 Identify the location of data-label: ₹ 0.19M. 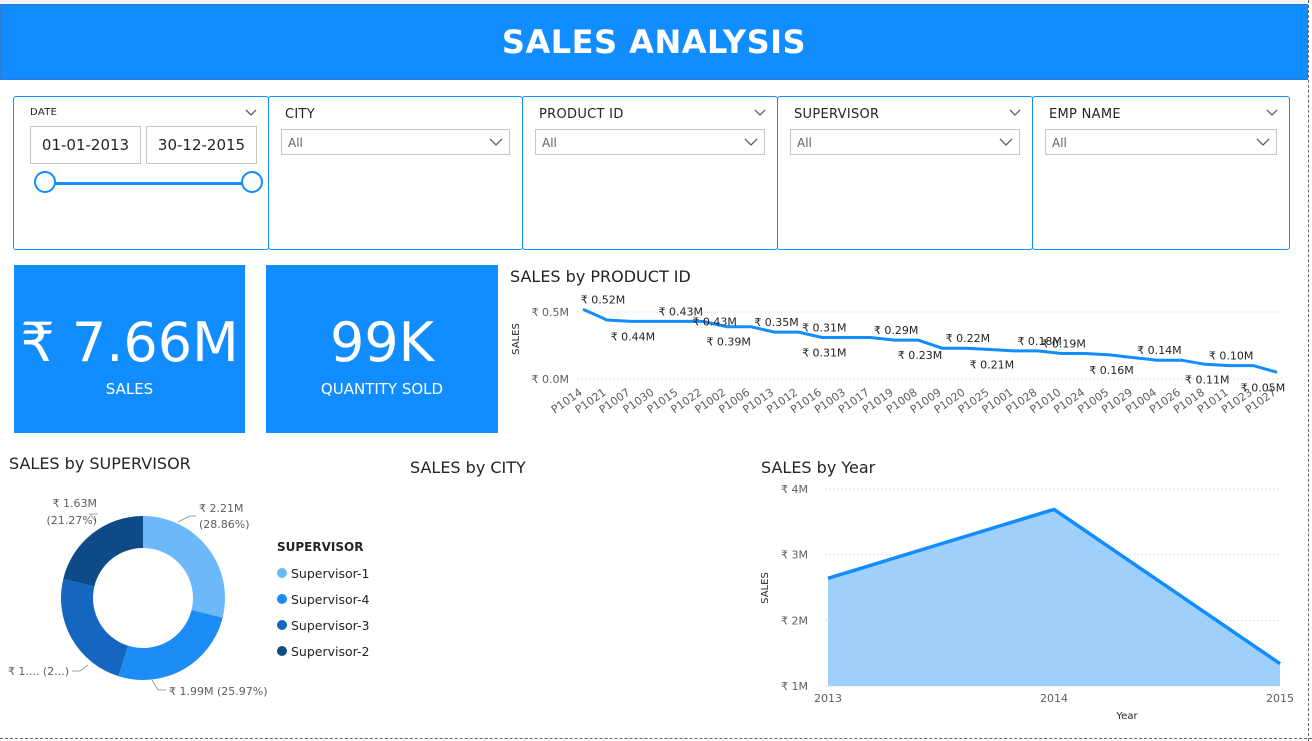
(1063, 344).